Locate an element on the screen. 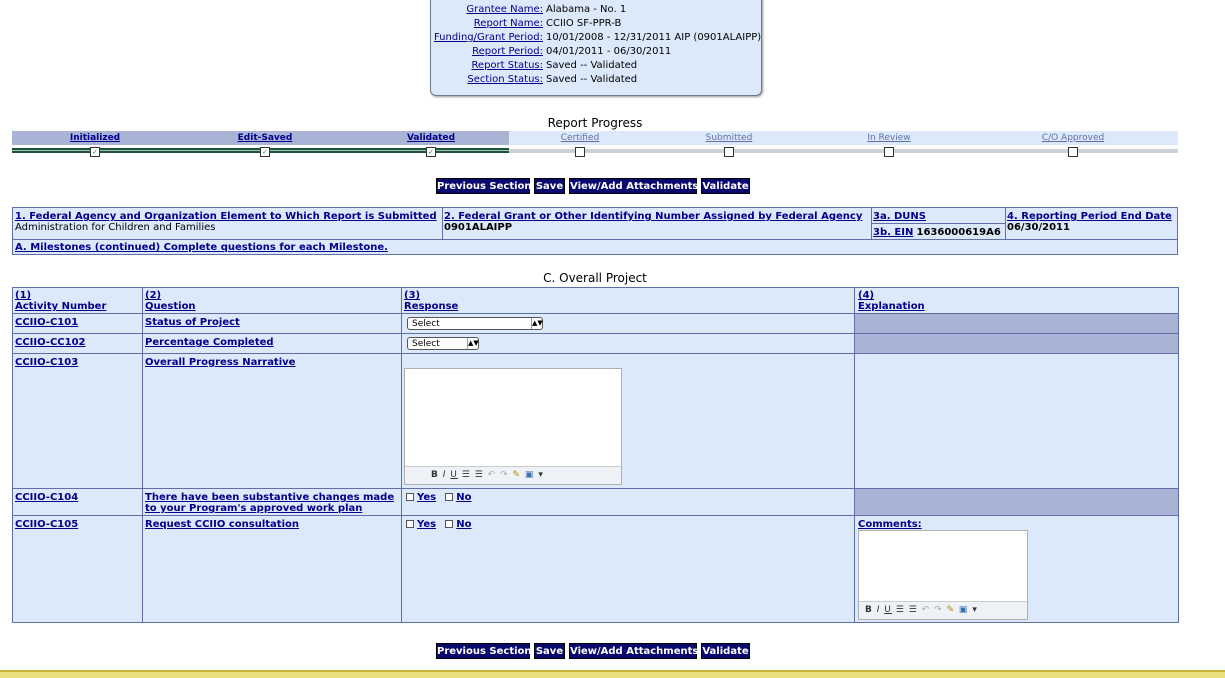 The width and height of the screenshot is (1225, 678). section-status-value: Saved -- Validated is located at coordinates (592, 79).